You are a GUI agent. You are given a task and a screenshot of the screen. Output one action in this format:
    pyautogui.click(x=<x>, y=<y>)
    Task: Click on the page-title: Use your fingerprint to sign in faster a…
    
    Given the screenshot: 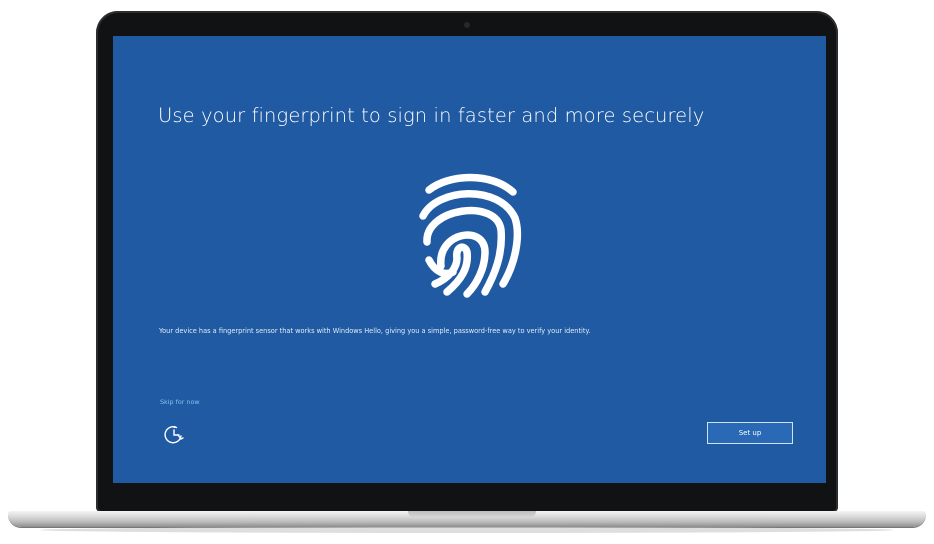 What is the action you would take?
    pyautogui.click(x=431, y=115)
    